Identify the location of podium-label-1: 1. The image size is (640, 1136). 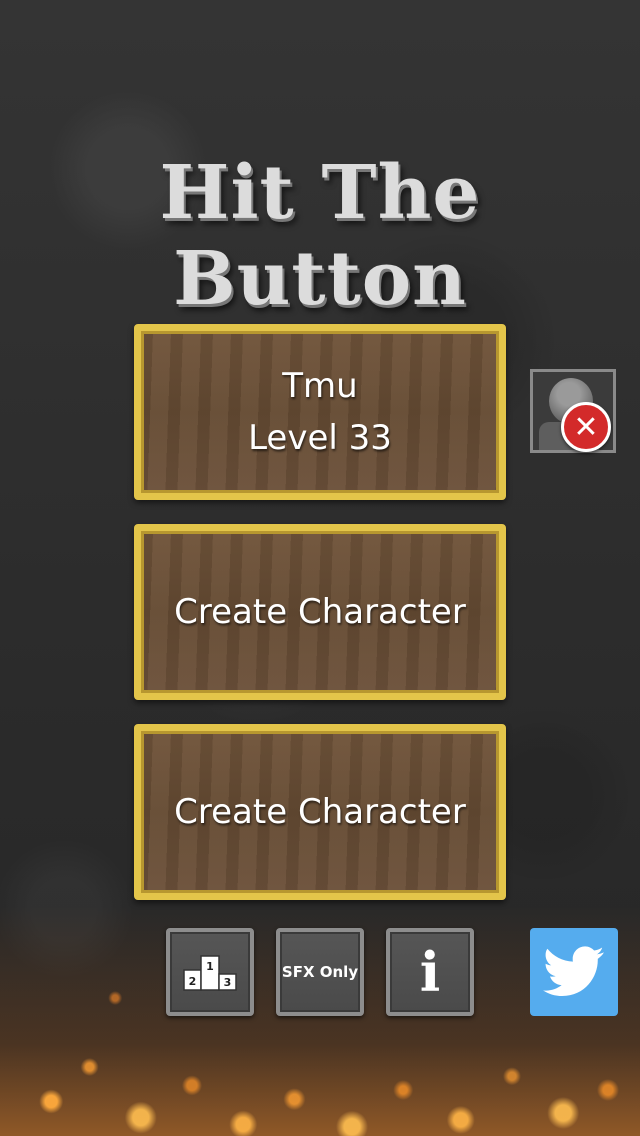
(210, 966).